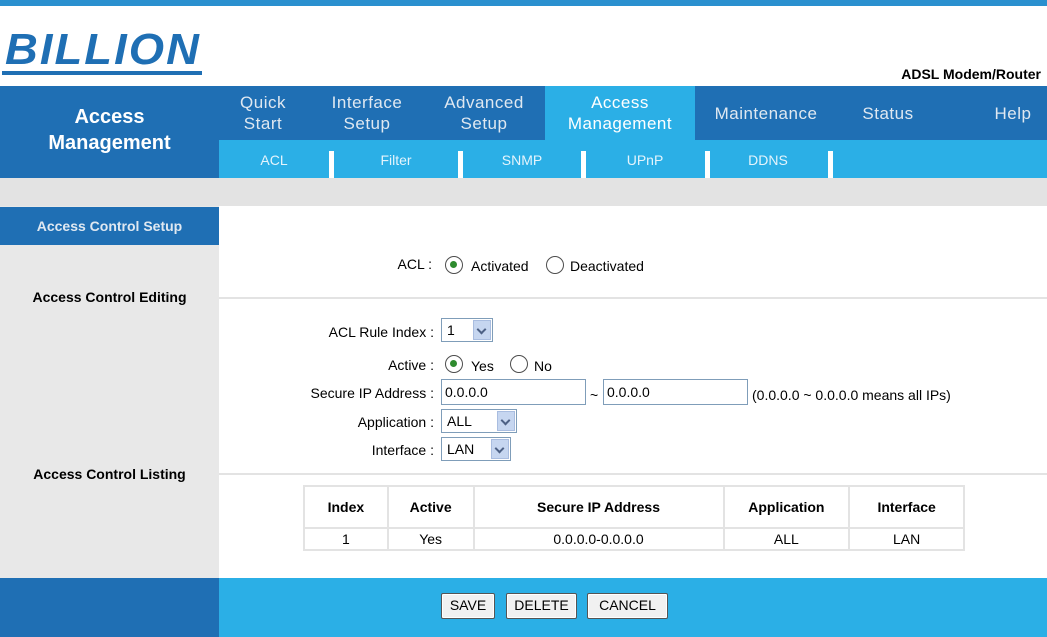  I want to click on active-no-radio, so click(519, 364).